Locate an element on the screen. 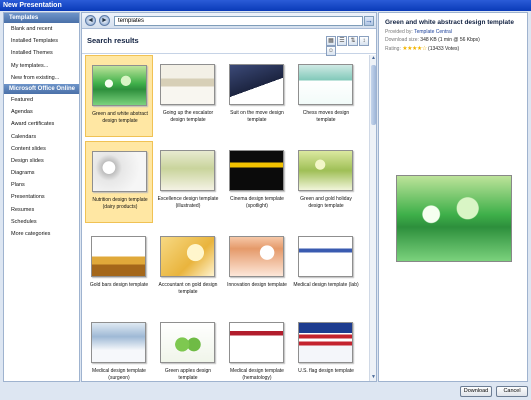 This screenshot has width=531, height=400. template-tile: Accountant on gold design template is located at coordinates (188, 268).